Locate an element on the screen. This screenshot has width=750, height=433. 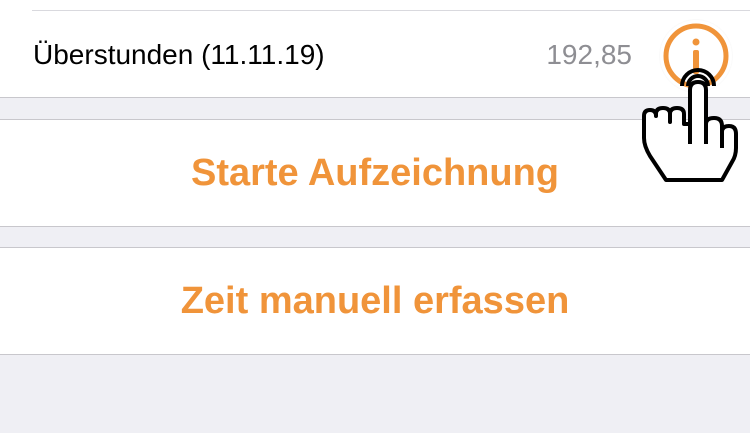
separator is located at coordinates (391, 10).